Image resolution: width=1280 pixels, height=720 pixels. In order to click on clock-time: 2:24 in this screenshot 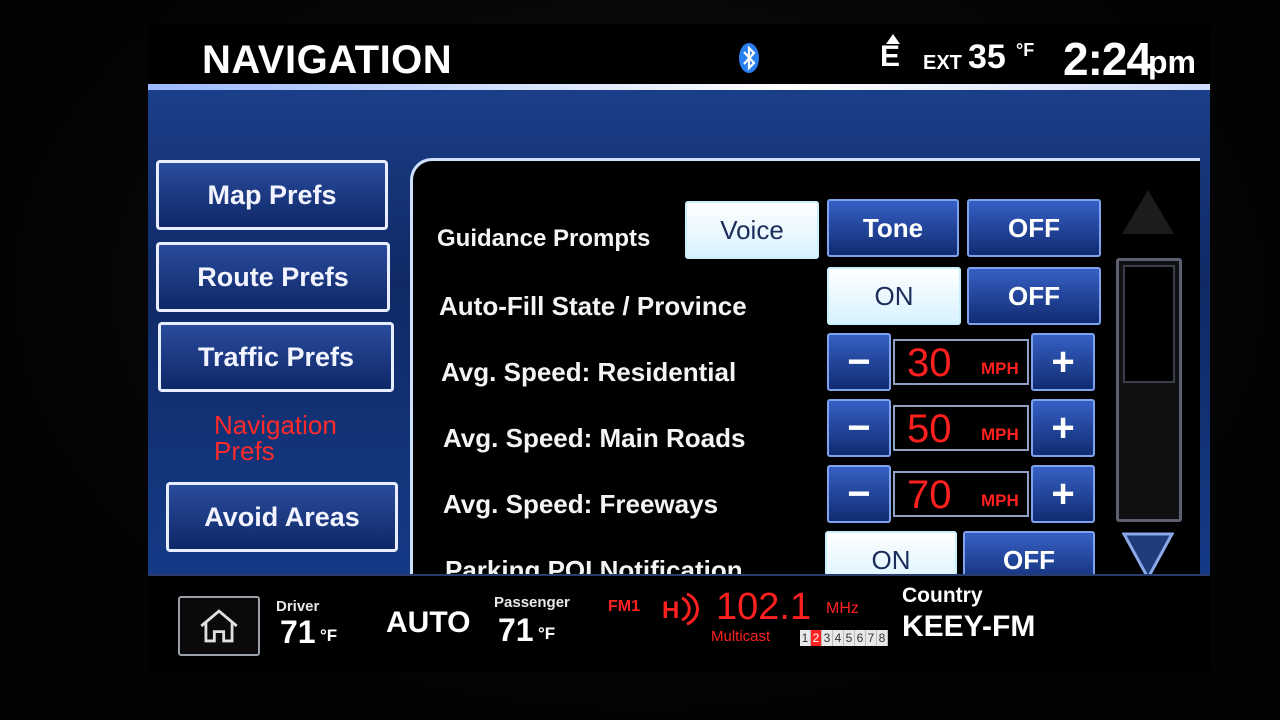, I will do `click(1107, 59)`.